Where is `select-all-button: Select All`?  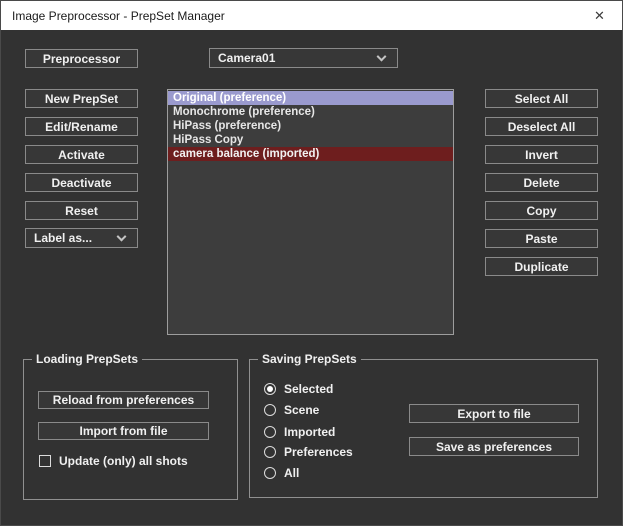 select-all-button: Select All is located at coordinates (541, 98).